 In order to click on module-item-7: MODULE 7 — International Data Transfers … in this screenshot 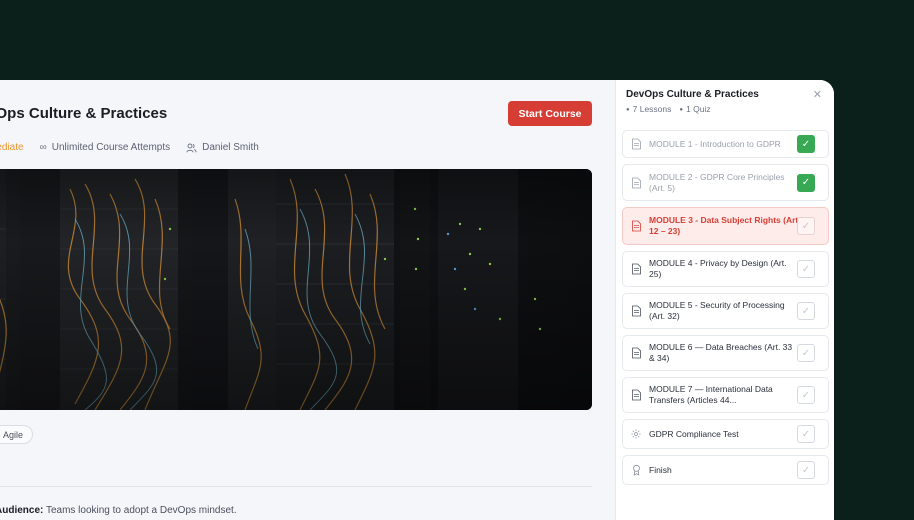, I will do `click(725, 395)`.